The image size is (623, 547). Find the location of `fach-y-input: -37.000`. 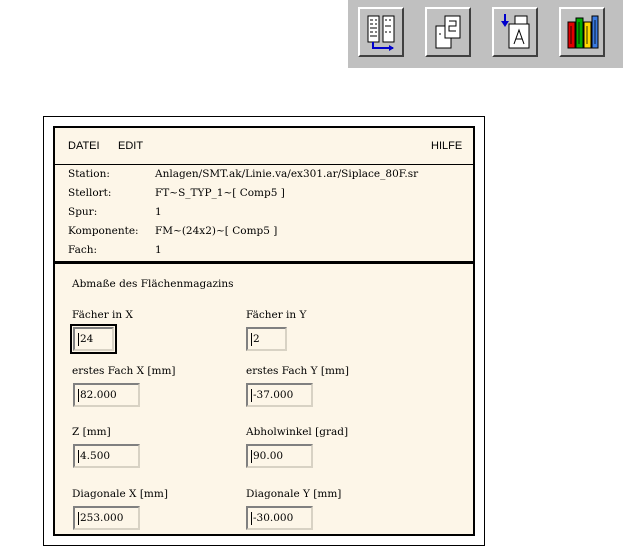

fach-y-input: -37.000 is located at coordinates (279, 395).